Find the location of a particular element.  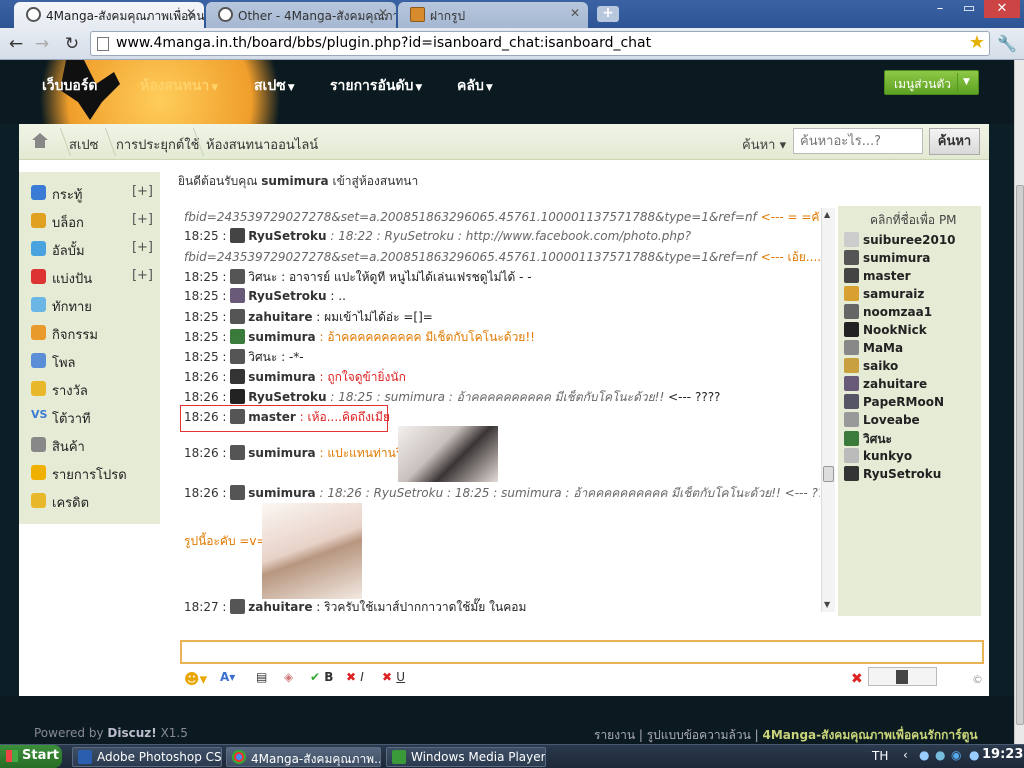

start-button: Start is located at coordinates (31, 756).